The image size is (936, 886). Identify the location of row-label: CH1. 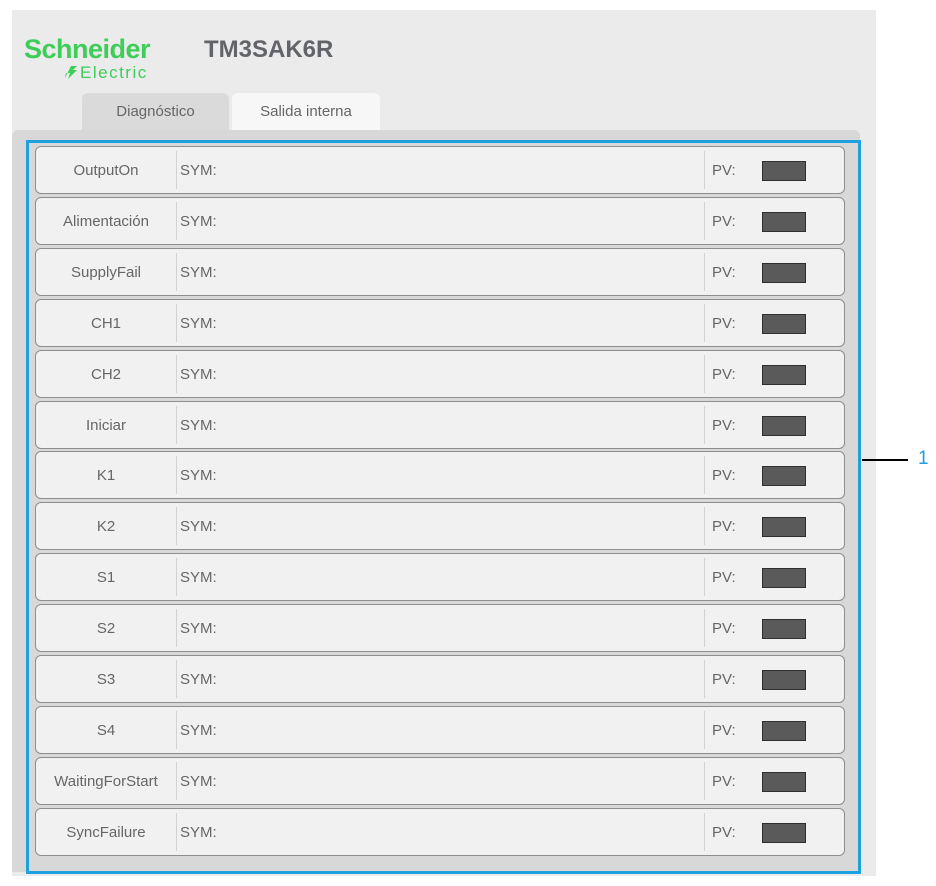
(105, 323).